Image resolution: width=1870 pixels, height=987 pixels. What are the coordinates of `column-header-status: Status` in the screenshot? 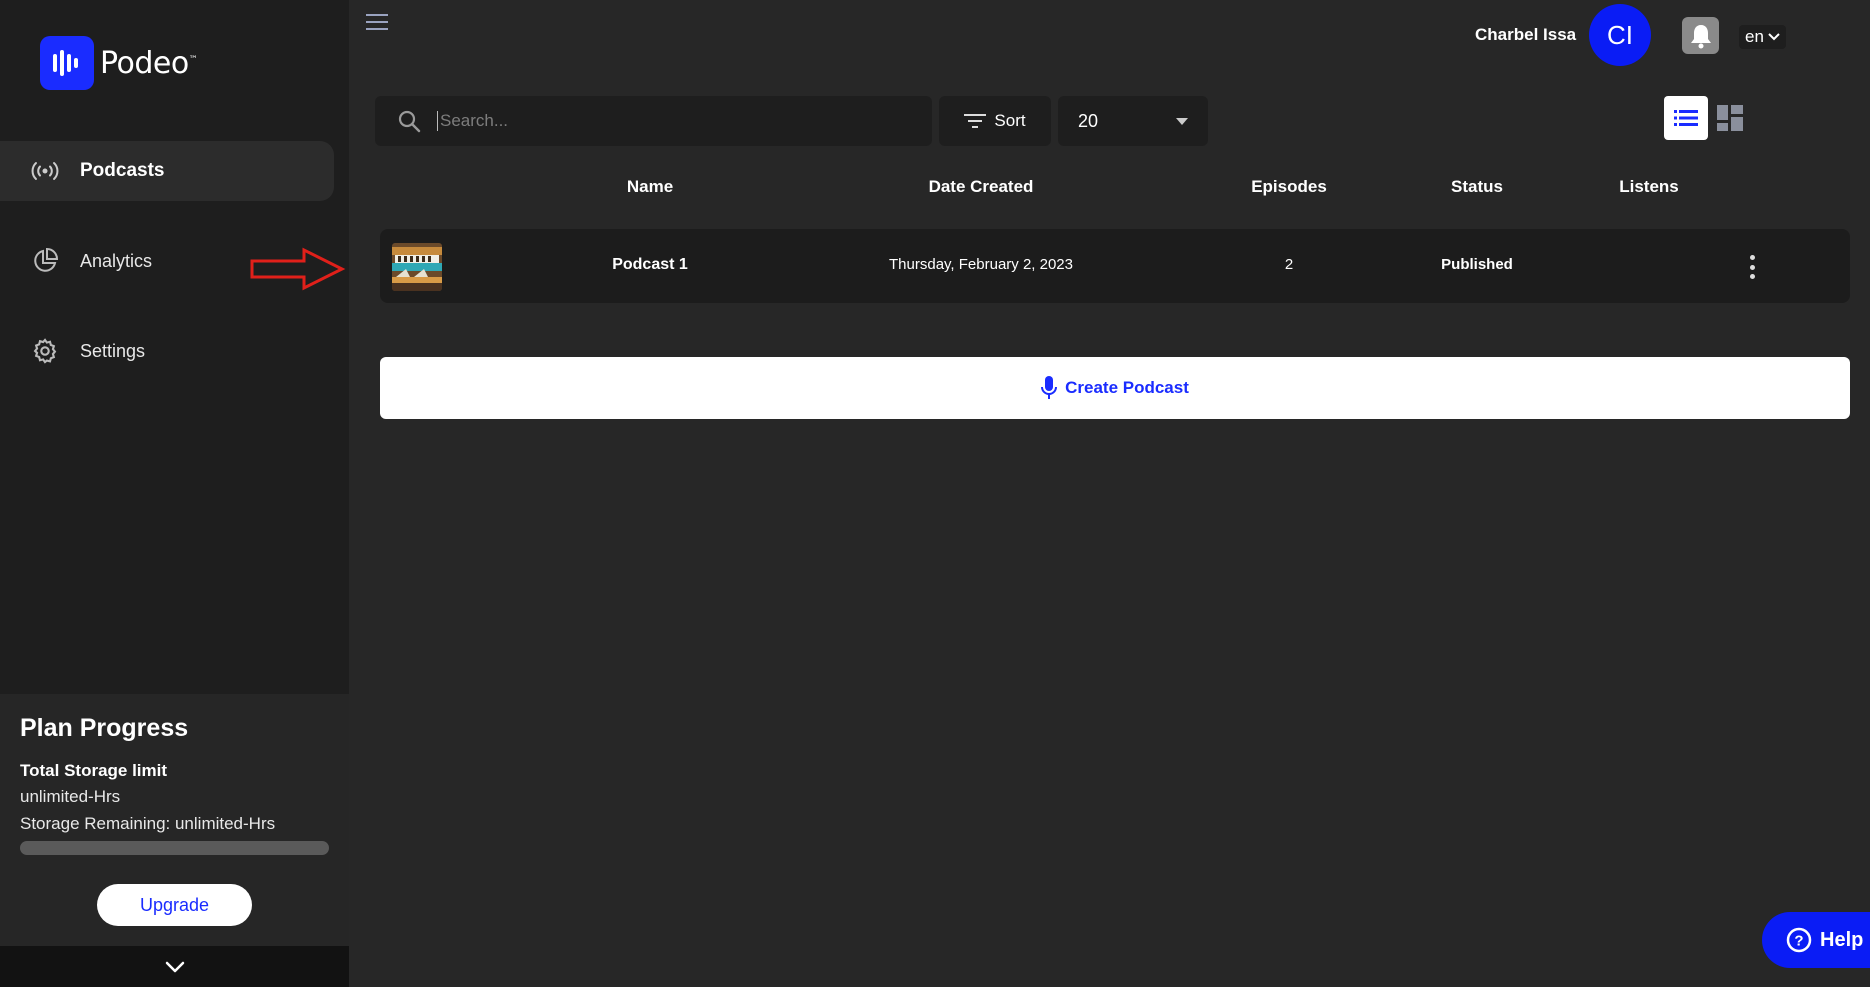 It's located at (1477, 187).